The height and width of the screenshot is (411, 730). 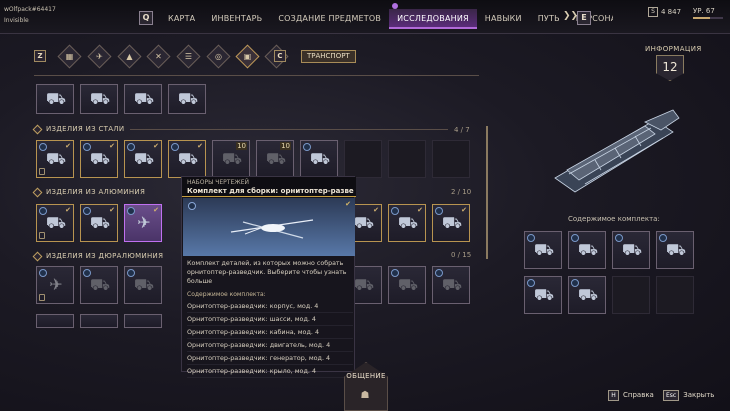 I want to click on section-header-steel: ИЗДЕЛИЯ ИЗ СТАЛИ, so click(x=78, y=129).